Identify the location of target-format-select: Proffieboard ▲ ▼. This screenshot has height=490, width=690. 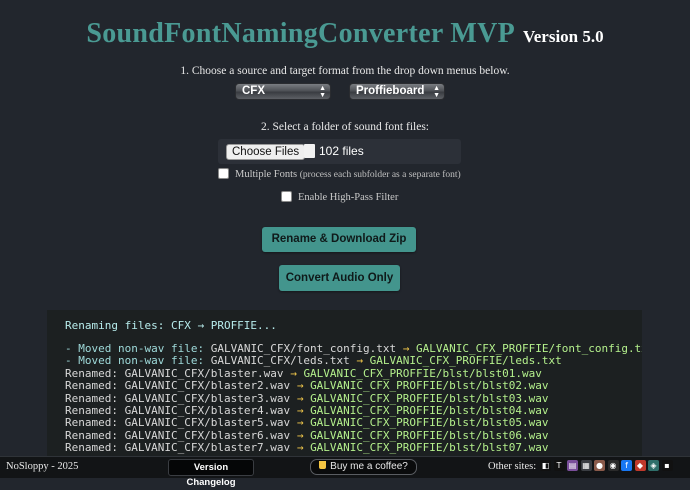
(397, 91).